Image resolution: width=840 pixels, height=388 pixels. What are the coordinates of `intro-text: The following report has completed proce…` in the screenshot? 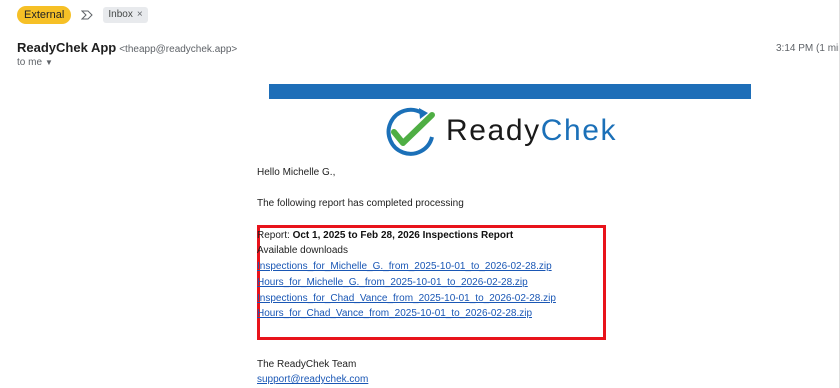 It's located at (360, 203).